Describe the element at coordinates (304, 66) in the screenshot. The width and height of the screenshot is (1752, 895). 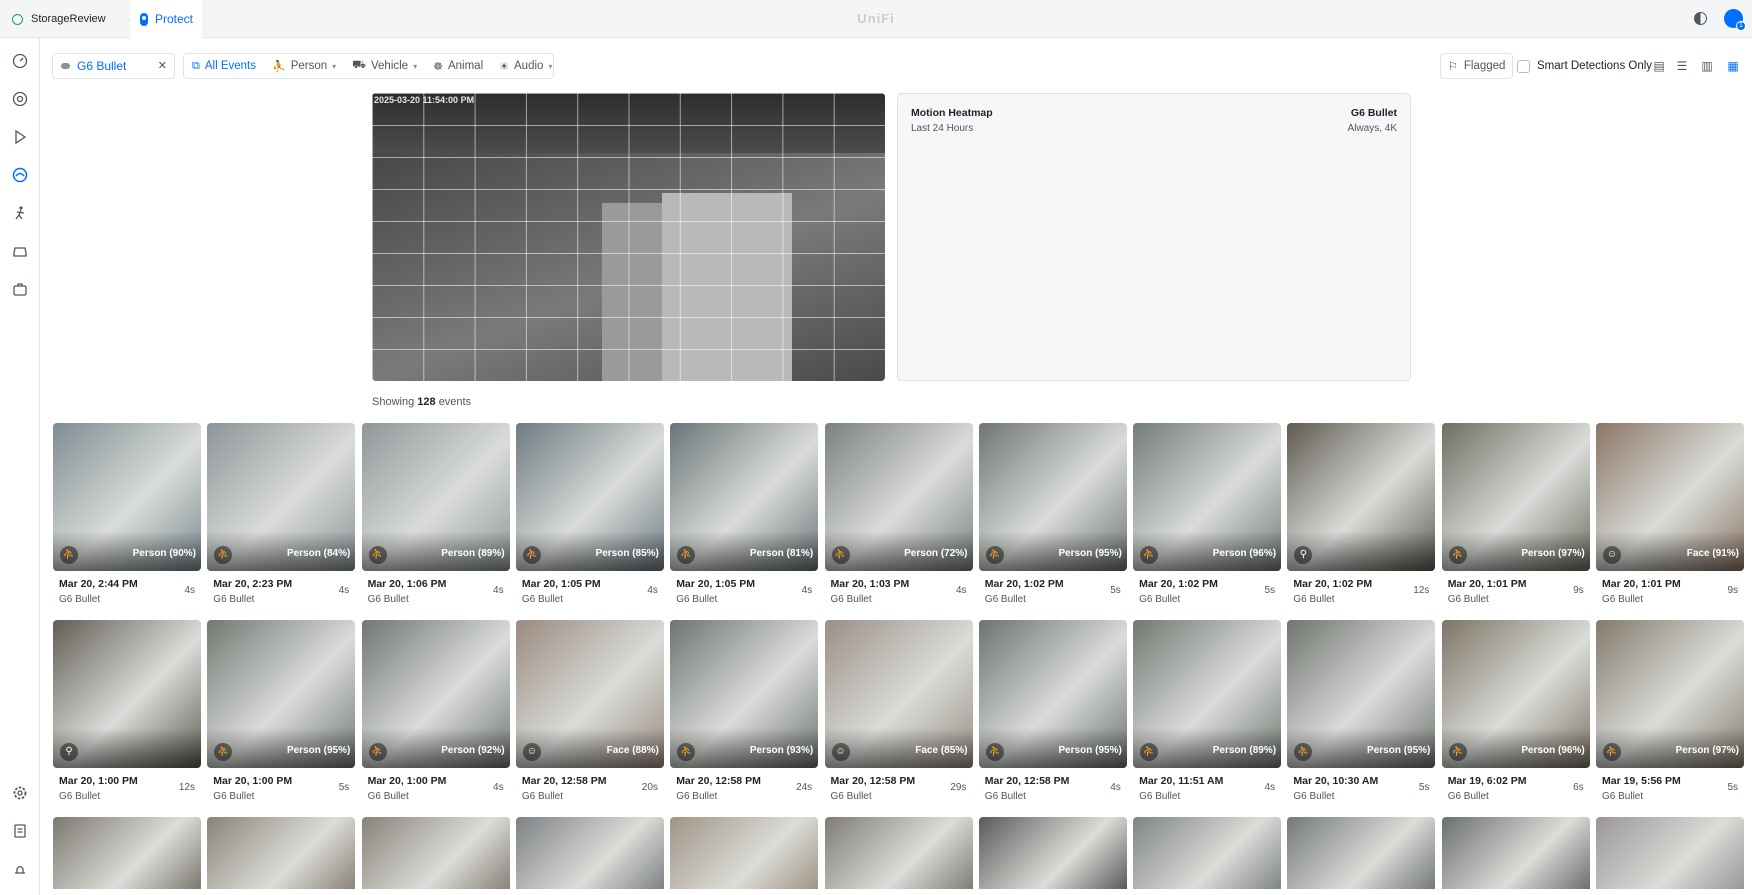
I see `filter-person: ⛹ Person ▾` at that location.